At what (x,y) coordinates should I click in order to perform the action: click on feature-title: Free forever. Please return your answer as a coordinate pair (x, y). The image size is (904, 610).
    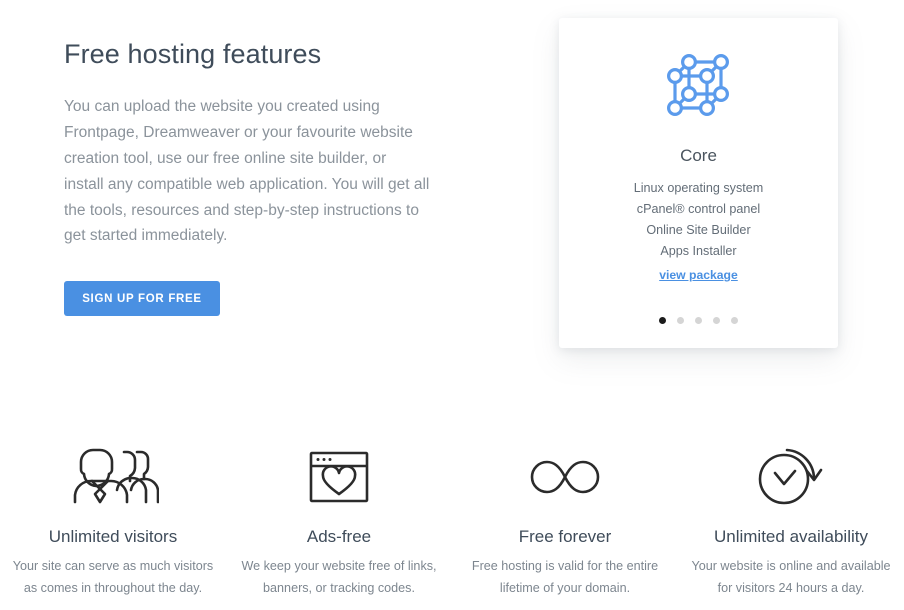
    Looking at the image, I should click on (565, 536).